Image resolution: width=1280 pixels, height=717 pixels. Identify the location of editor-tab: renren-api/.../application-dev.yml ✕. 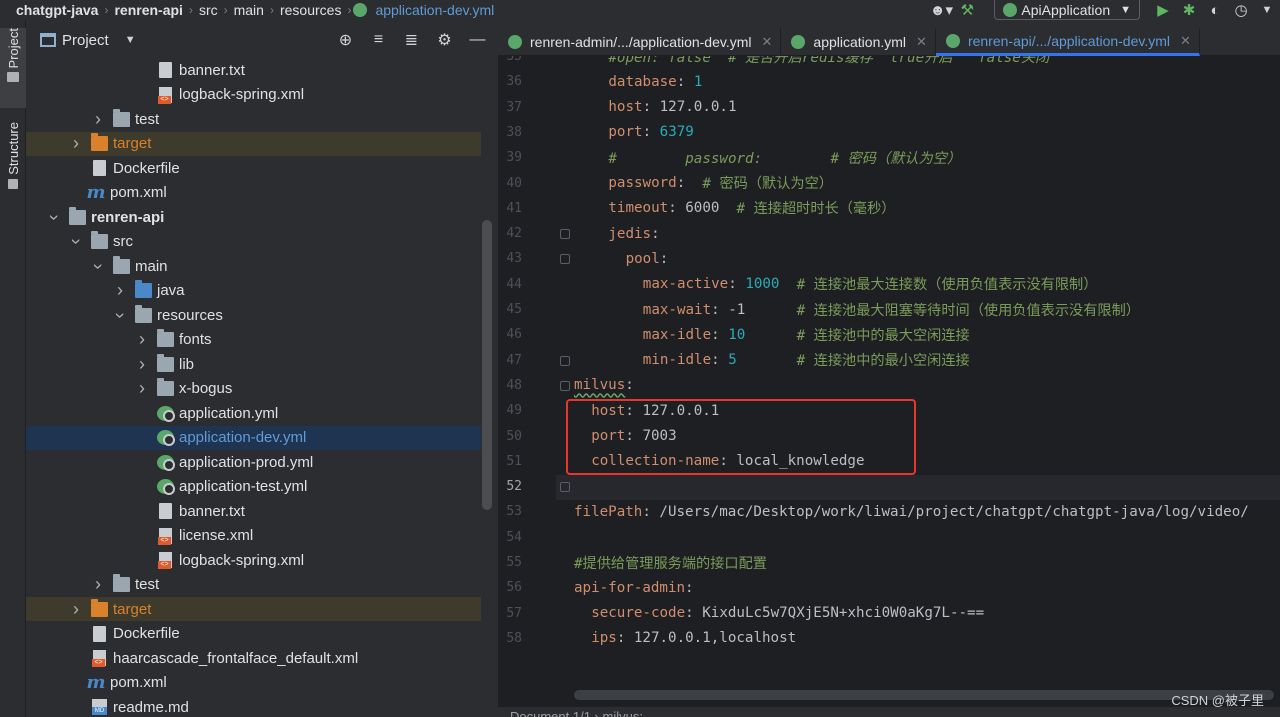
(1067, 42).